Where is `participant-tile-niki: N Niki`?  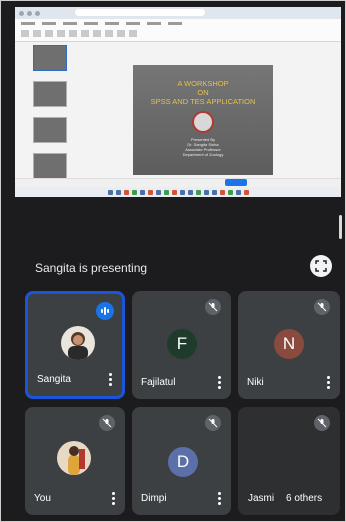 participant-tile-niki: N Niki is located at coordinates (289, 345).